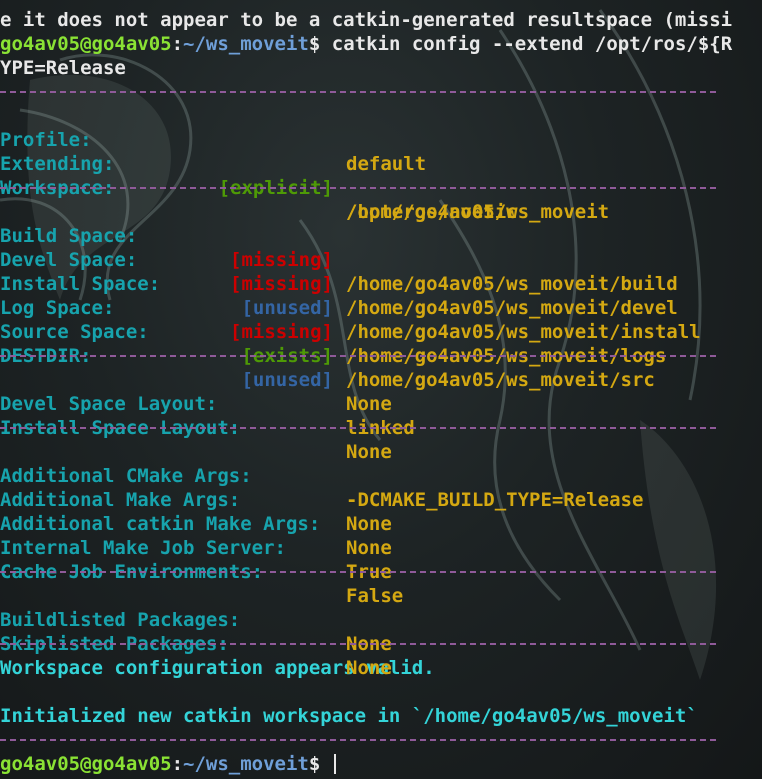 The image size is (762, 779). I want to click on command-text: catkin config --extend /opt/ros/${R, so click(526, 44).